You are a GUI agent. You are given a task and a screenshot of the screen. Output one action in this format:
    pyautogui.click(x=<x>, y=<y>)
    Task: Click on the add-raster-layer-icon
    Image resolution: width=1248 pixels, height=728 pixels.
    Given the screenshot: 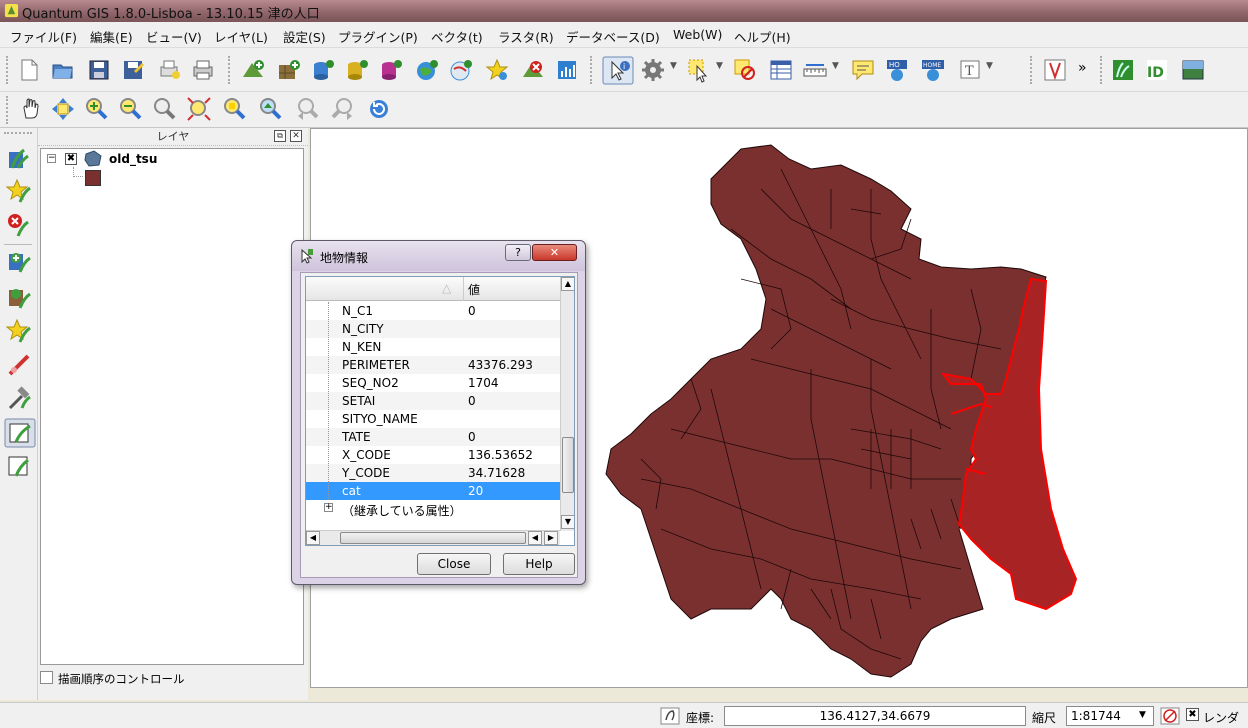 What is the action you would take?
    pyautogui.click(x=289, y=70)
    